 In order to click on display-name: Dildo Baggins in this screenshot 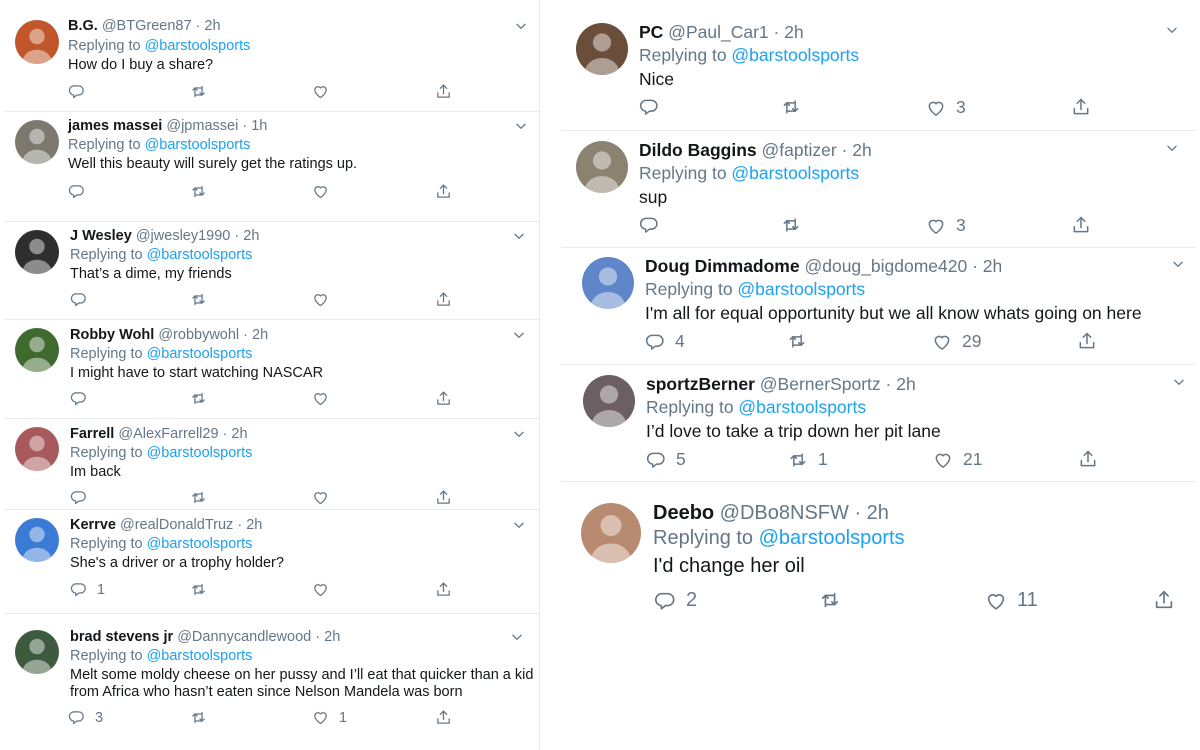, I will do `click(698, 150)`.